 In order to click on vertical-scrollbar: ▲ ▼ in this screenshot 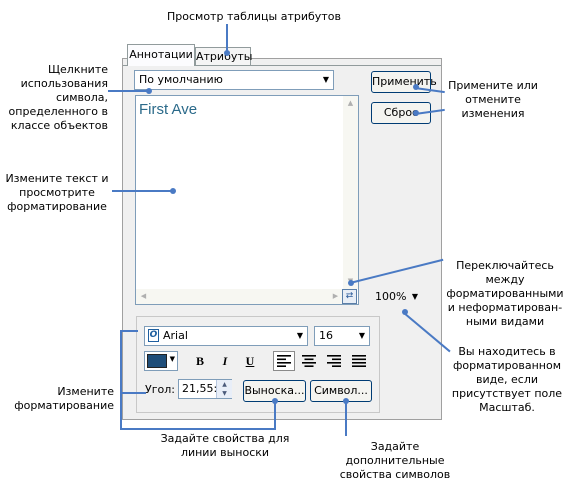, I will do `click(350, 192)`.